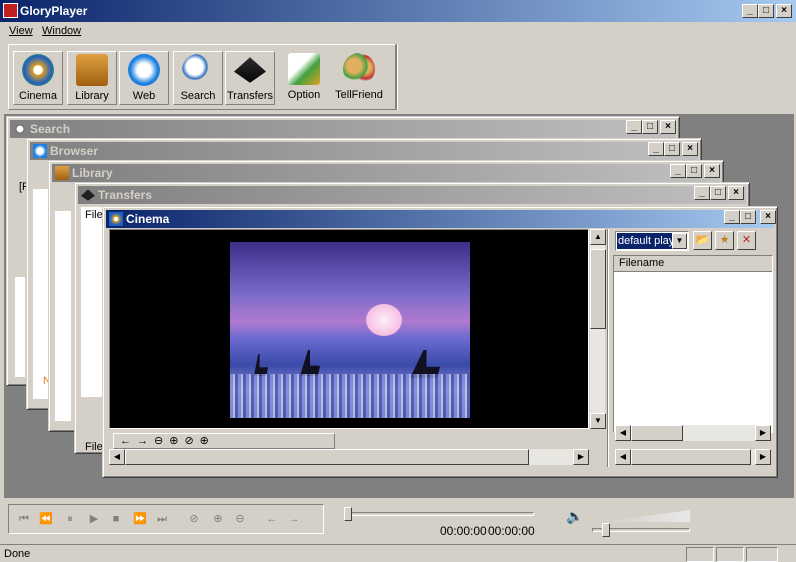 The width and height of the screenshot is (796, 562). I want to click on browser-close: ×, so click(690, 149).